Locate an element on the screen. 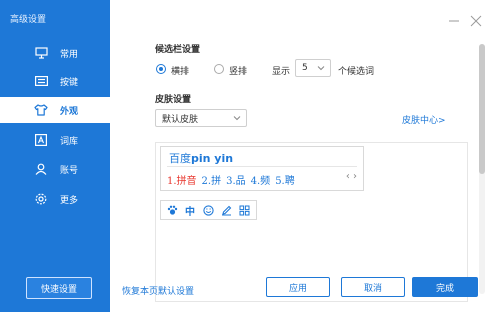 This screenshot has width=499, height=312. skin-center-link: 皮肤中心> is located at coordinates (424, 119).